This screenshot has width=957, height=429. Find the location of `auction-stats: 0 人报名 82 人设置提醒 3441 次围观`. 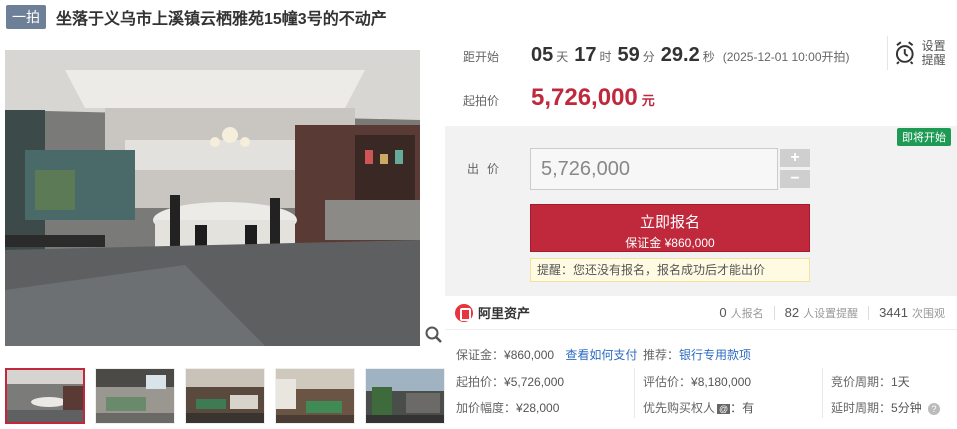

auction-stats: 0 人报名 82 人设置提醒 3441 次围观 is located at coordinates (832, 313).